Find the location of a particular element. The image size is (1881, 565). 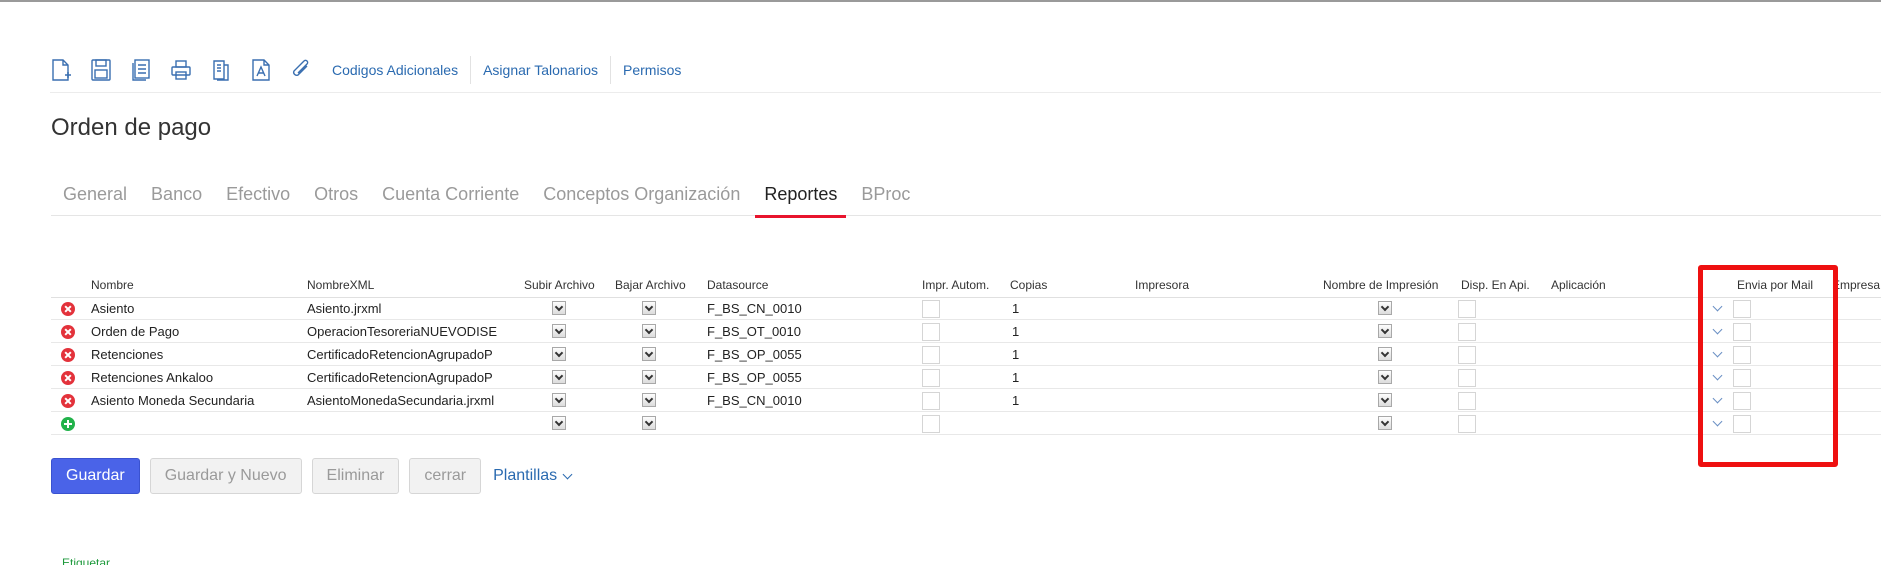

cell-datasource: F_BS_OT_0010 is located at coordinates (754, 331).